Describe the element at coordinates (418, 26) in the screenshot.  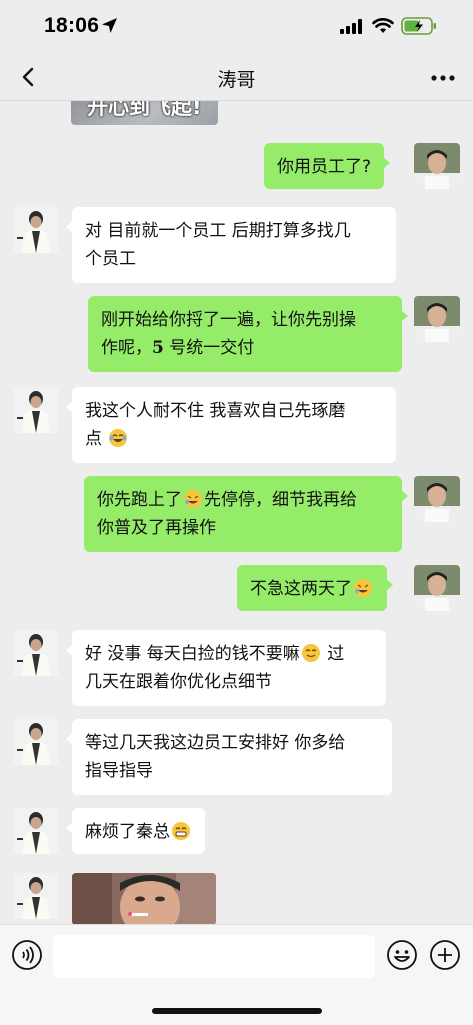
I see `battery-icon` at that location.